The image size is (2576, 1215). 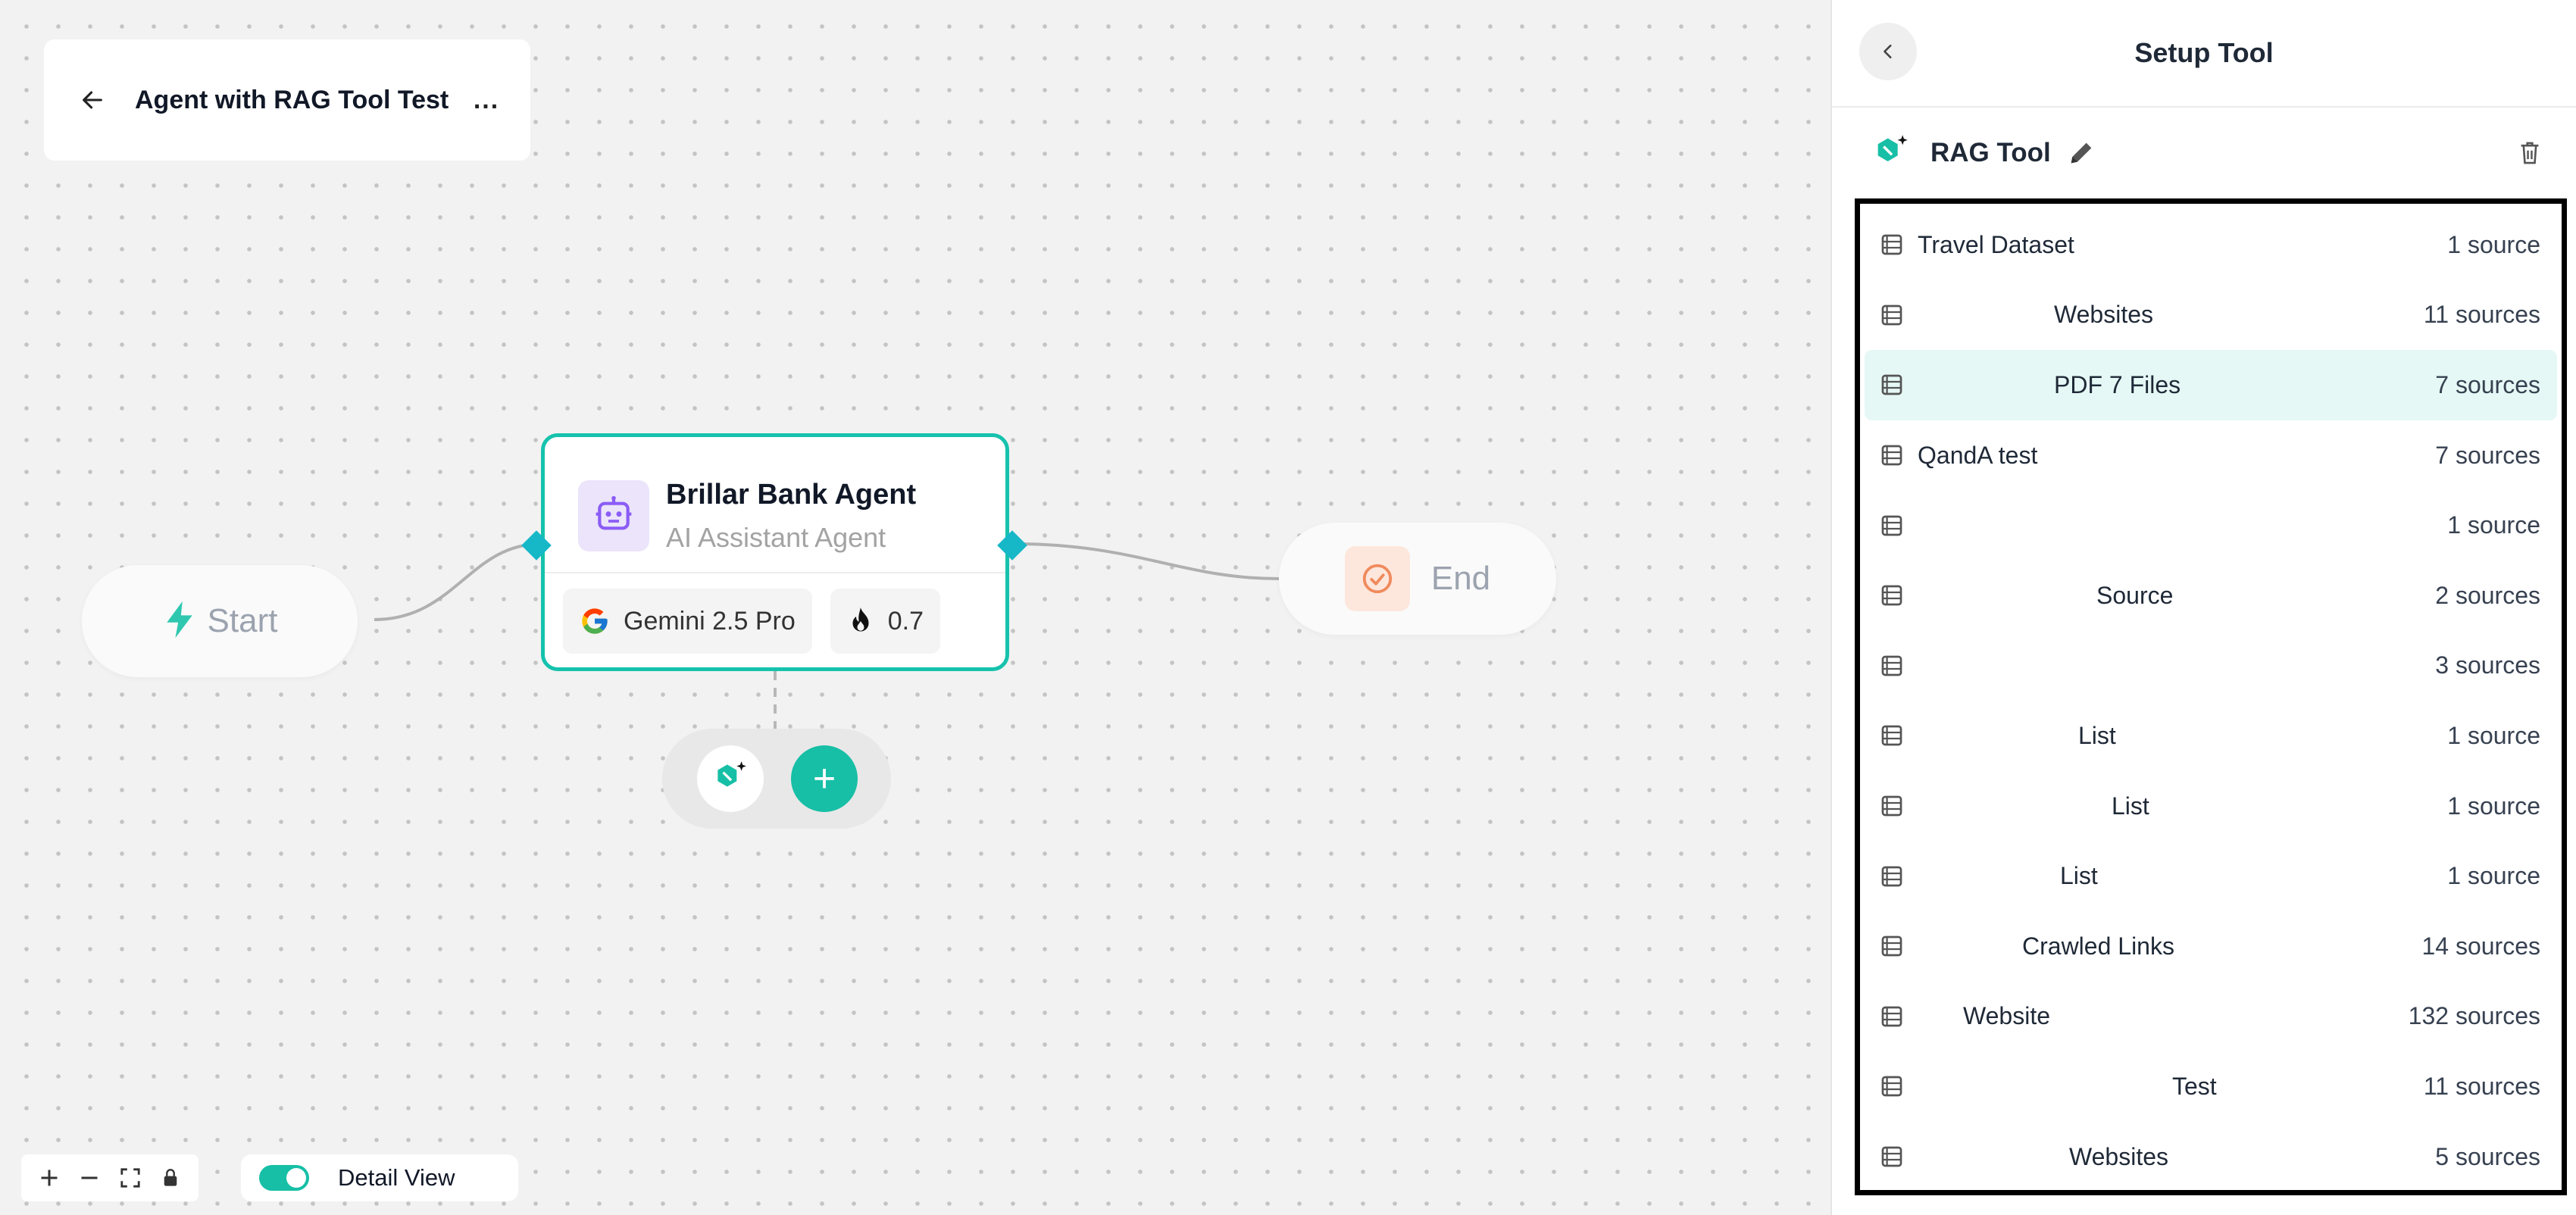 I want to click on agent-name: Brillar Bank Agent, so click(x=791, y=494).